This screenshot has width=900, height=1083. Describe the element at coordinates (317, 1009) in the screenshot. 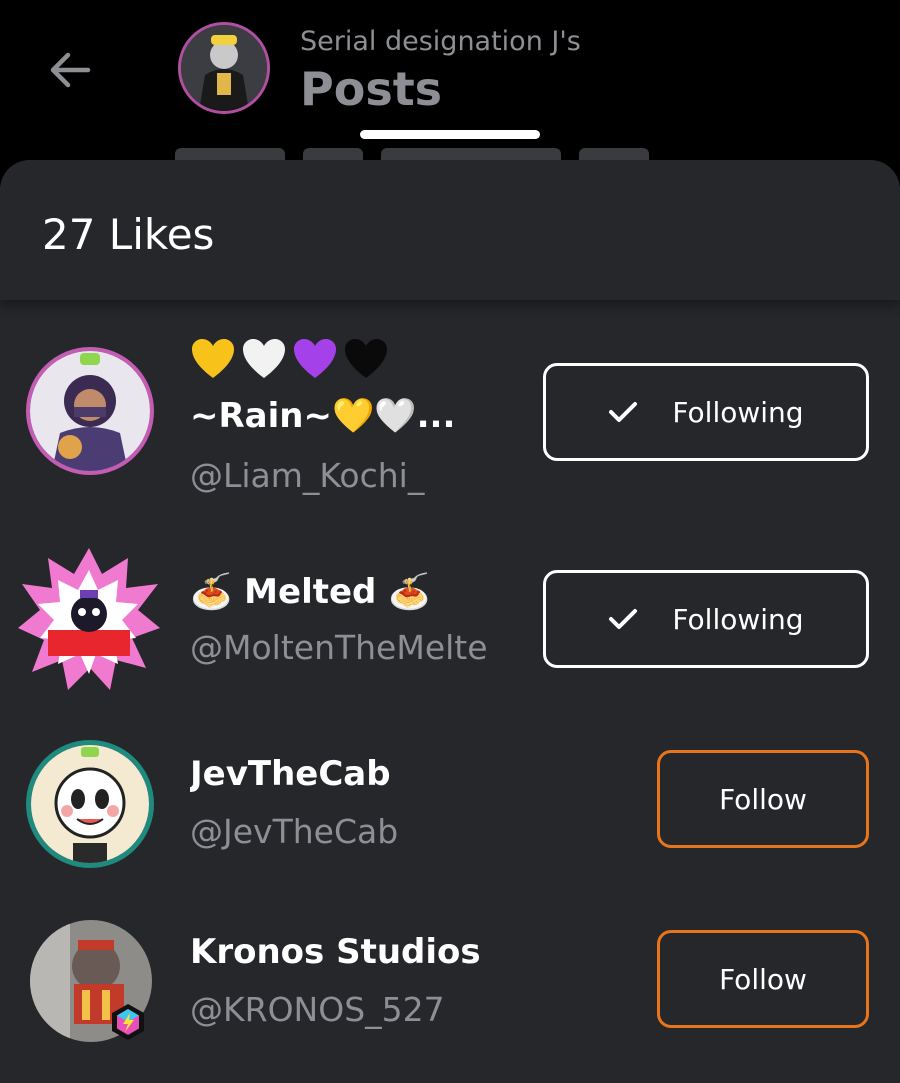

I see `user-handle: @KRONOS_527` at that location.